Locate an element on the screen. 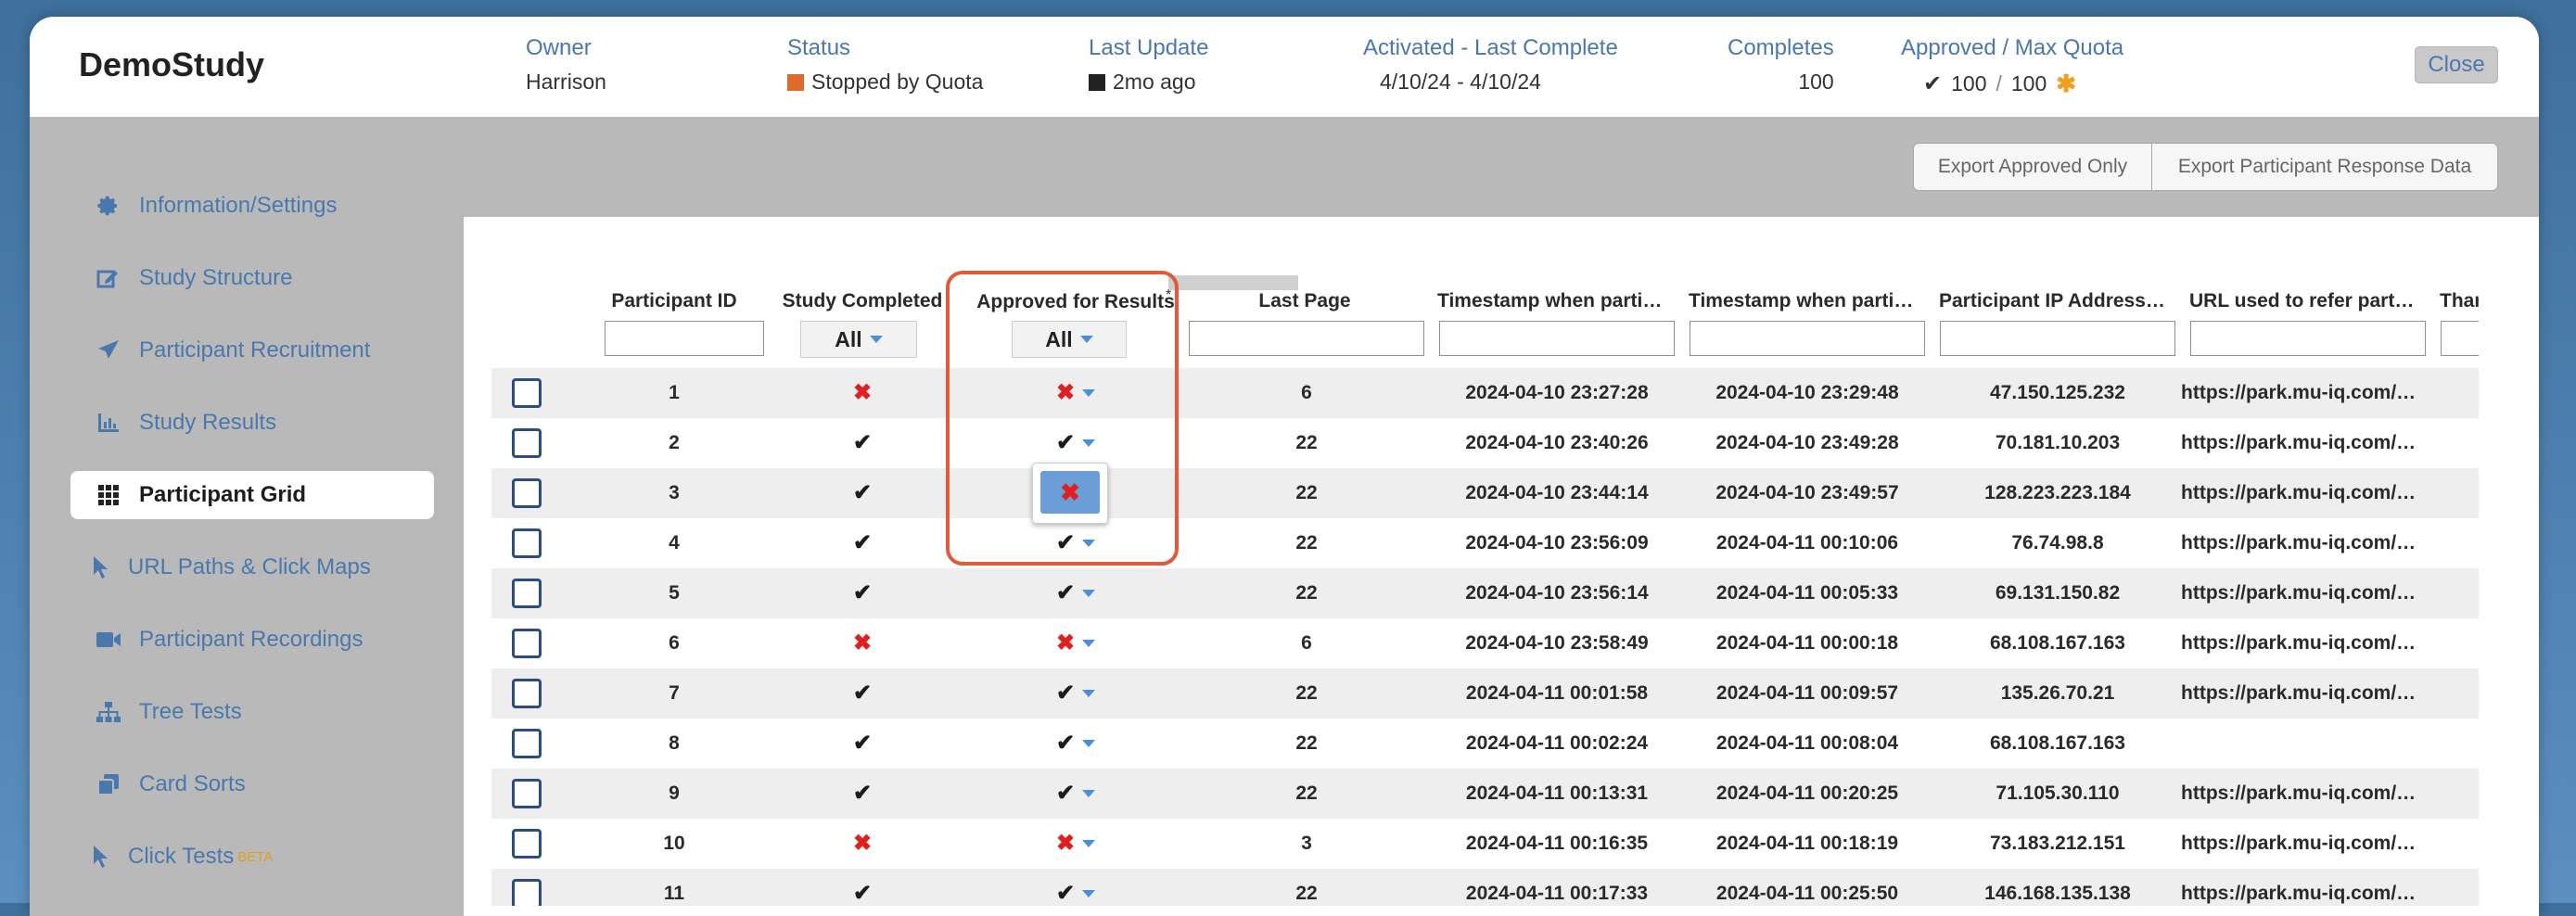 Image resolution: width=2576 pixels, height=916 pixels. ip-address-cell: 76.74.98.8 is located at coordinates (2057, 542).